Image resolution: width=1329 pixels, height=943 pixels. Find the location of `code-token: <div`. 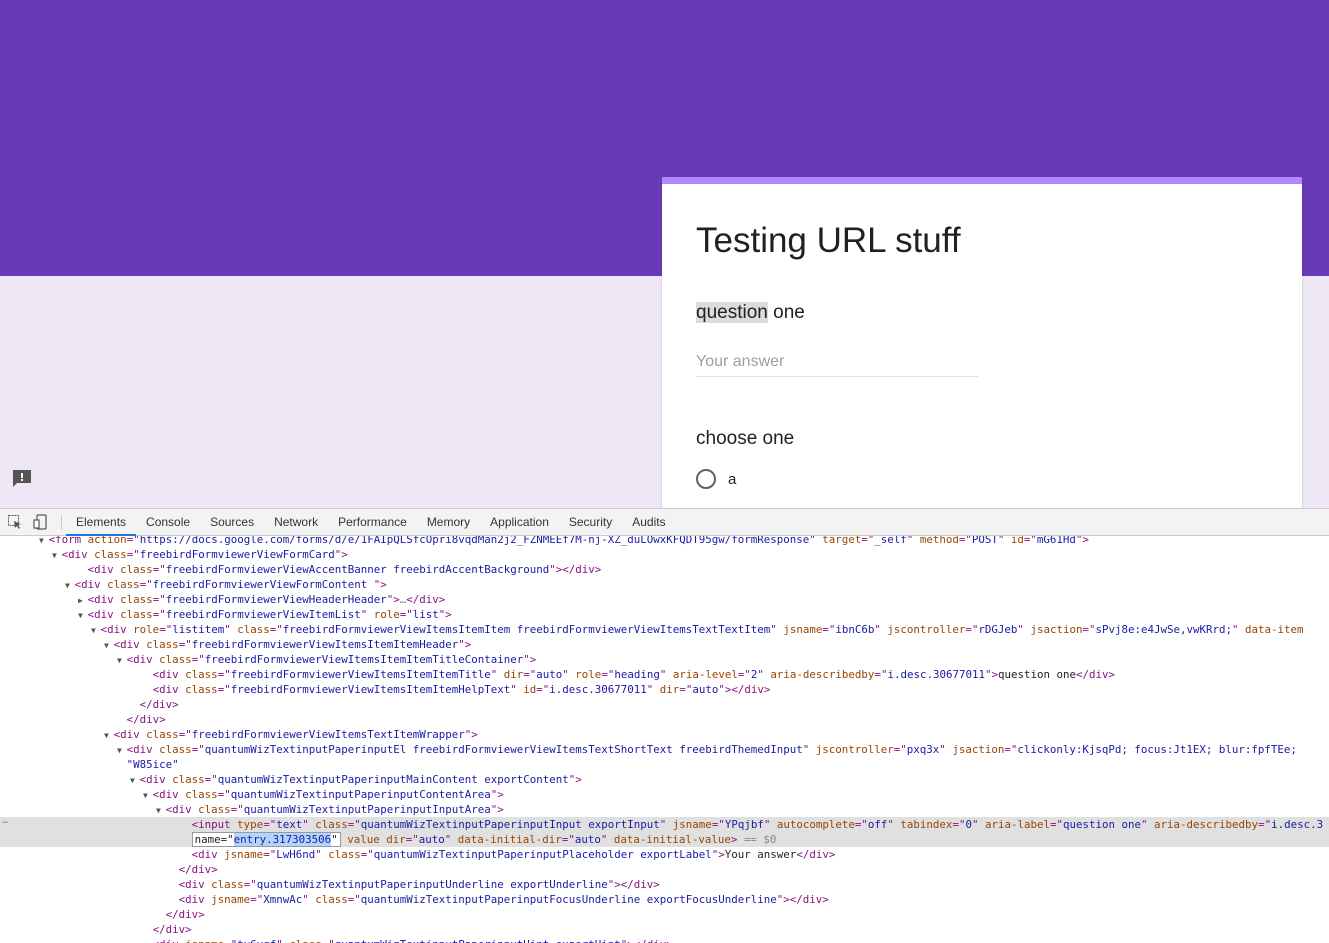

code-token: <div is located at coordinates (104, 599).